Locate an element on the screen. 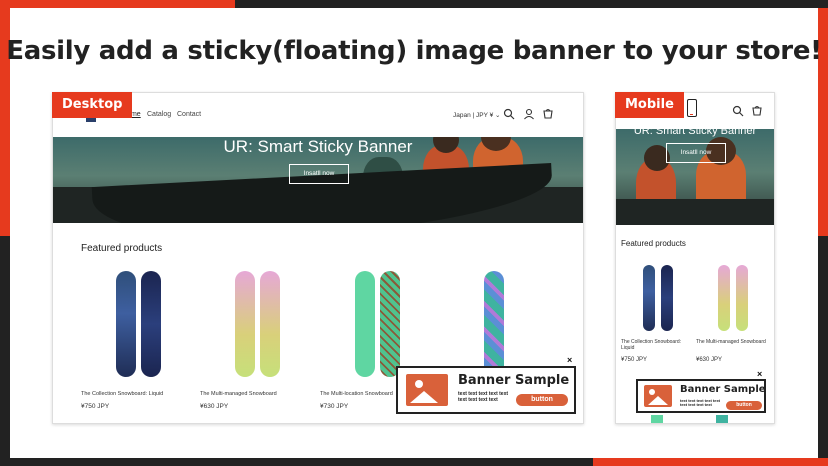 The width and height of the screenshot is (828, 466). product-price: ¥730 JPY is located at coordinates (334, 406).